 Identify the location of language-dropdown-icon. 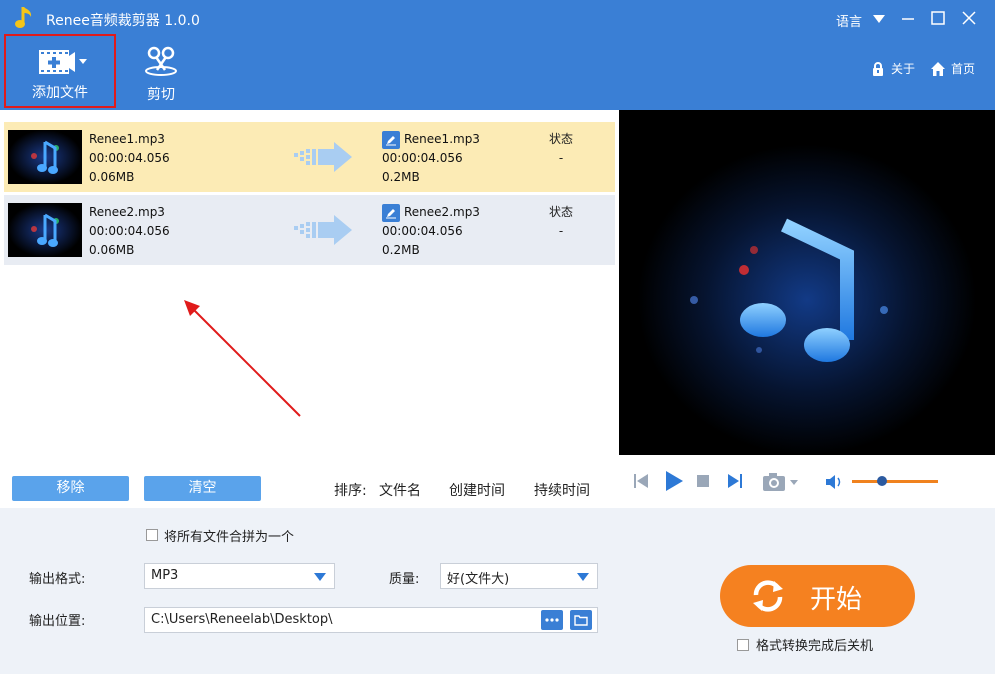
(879, 19).